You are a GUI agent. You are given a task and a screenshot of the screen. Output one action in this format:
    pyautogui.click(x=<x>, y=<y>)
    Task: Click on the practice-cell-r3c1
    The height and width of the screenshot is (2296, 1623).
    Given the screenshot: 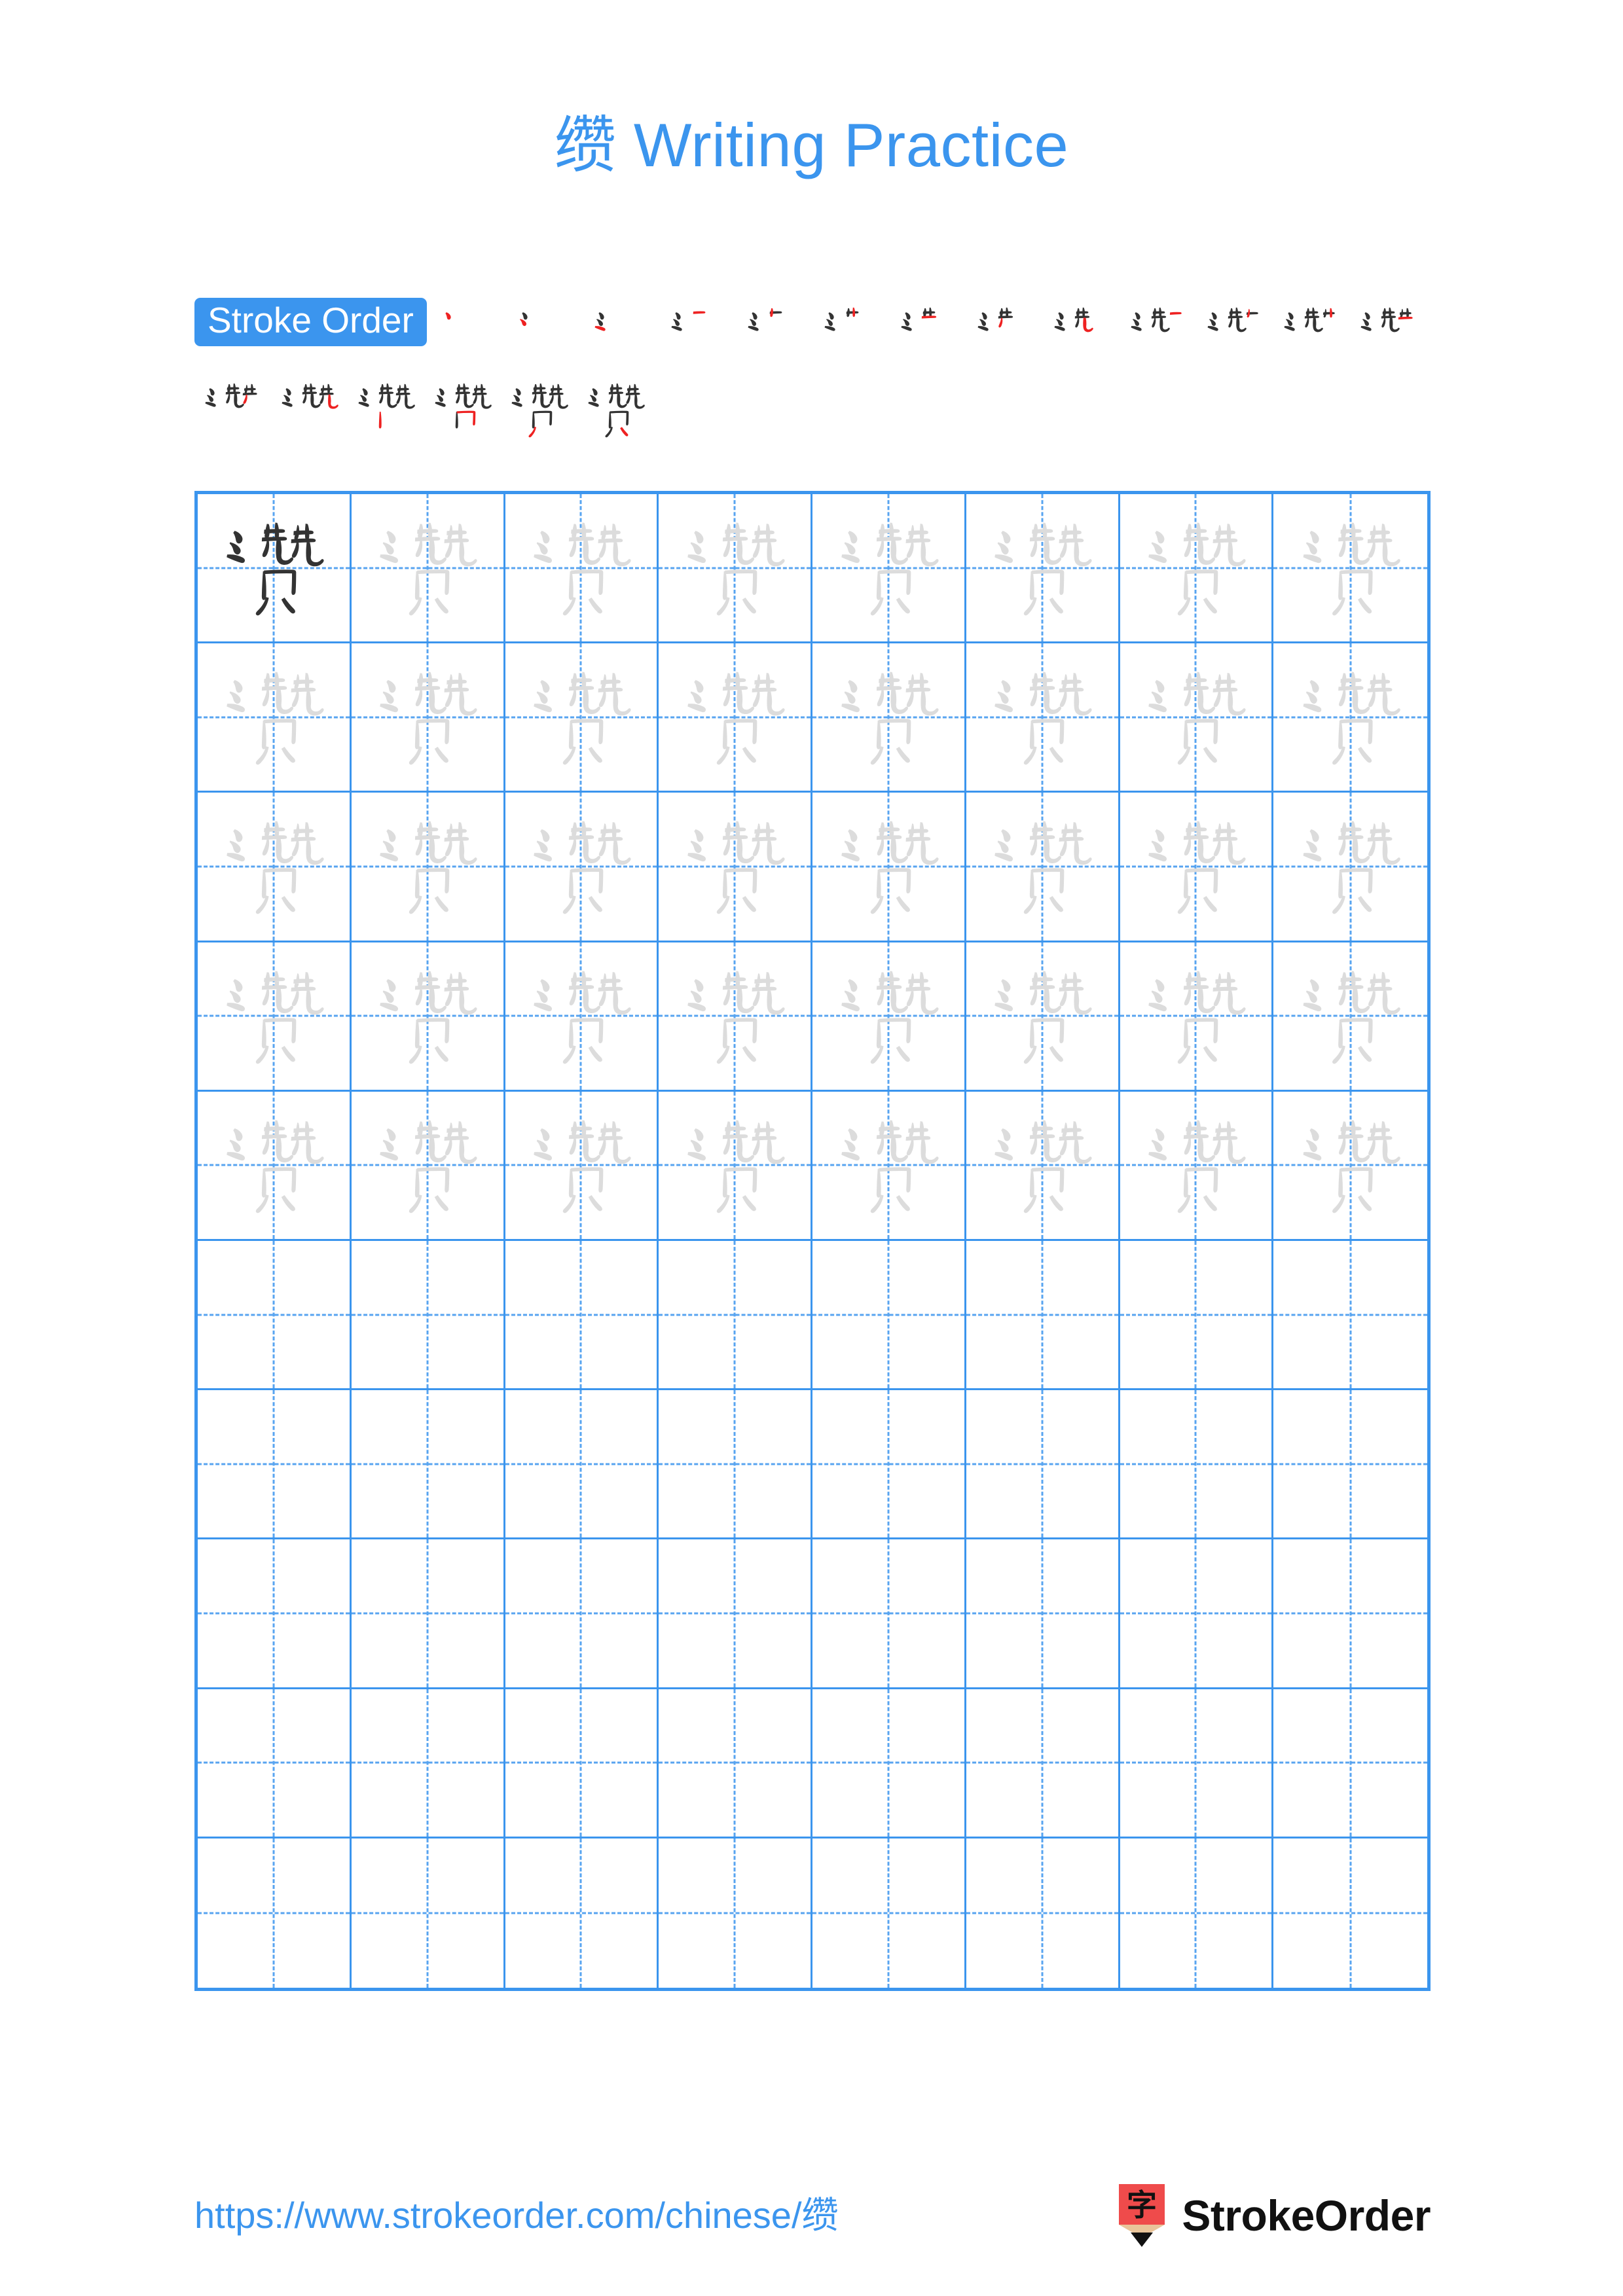 What is the action you would take?
    pyautogui.click(x=275, y=867)
    